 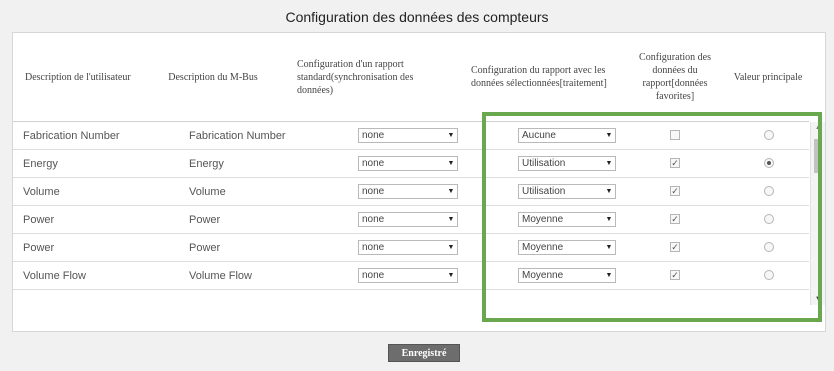 I want to click on mbus-description-cell: Volume Flow, so click(x=220, y=275).